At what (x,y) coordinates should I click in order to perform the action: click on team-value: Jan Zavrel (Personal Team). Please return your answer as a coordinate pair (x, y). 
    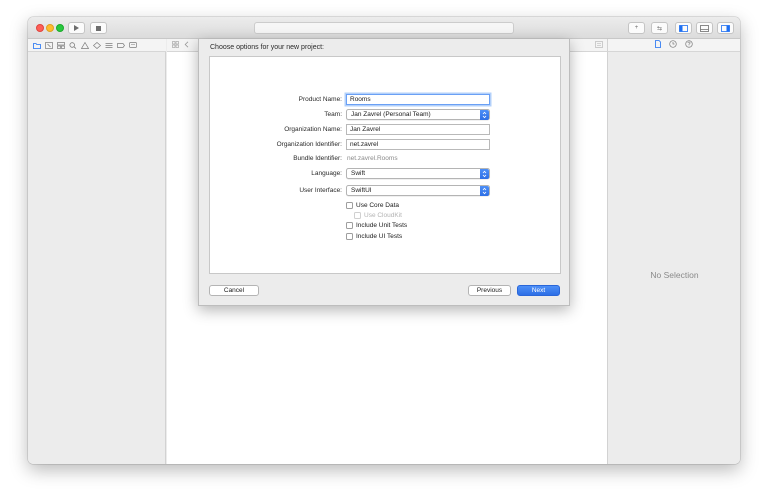
    Looking at the image, I should click on (391, 114).